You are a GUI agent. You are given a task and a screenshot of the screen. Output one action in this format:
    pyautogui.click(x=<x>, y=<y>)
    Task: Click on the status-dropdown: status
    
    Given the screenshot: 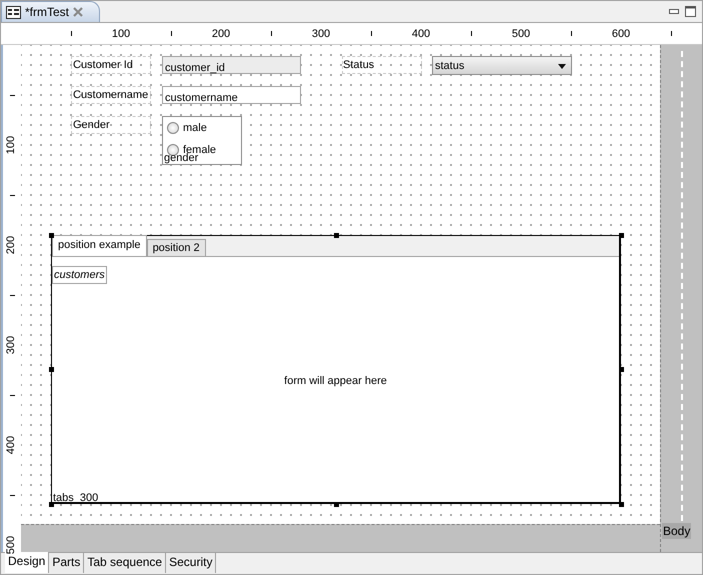 What is the action you would take?
    pyautogui.click(x=502, y=65)
    